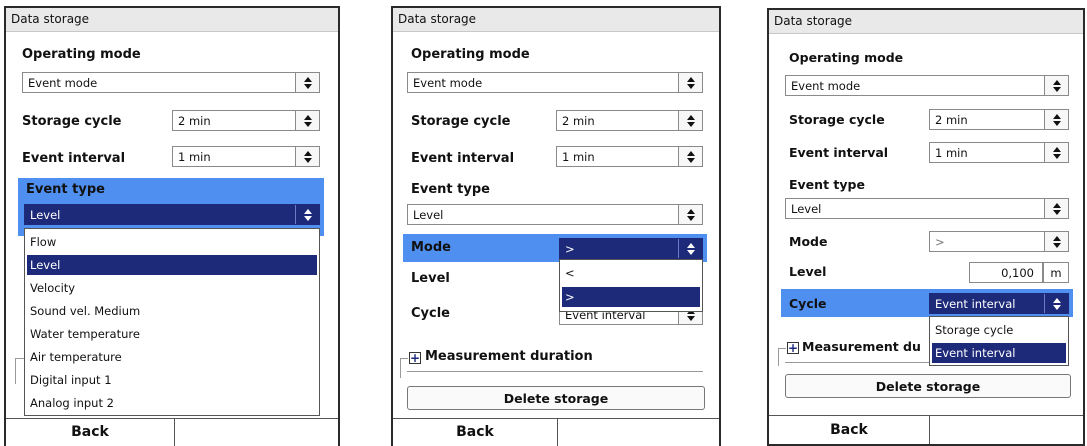  I want to click on cycle-select: Event interval, so click(999, 303).